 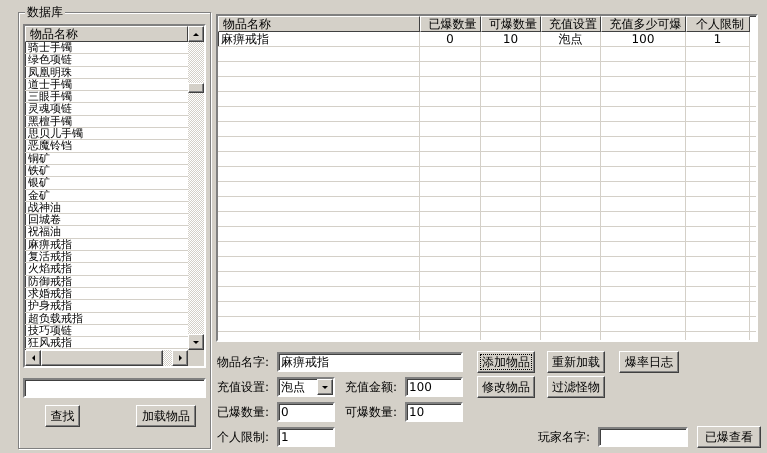 I want to click on find-button: 查找, so click(x=62, y=416).